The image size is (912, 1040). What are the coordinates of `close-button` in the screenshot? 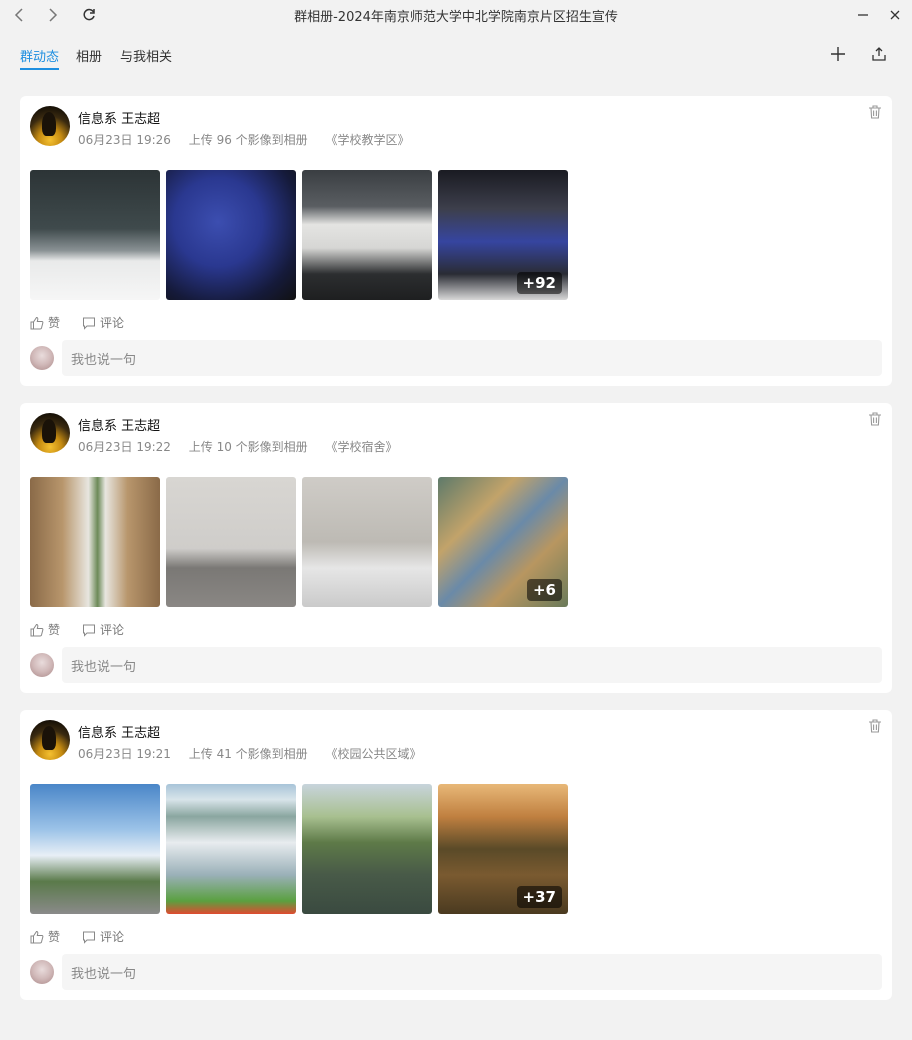 It's located at (895, 15).